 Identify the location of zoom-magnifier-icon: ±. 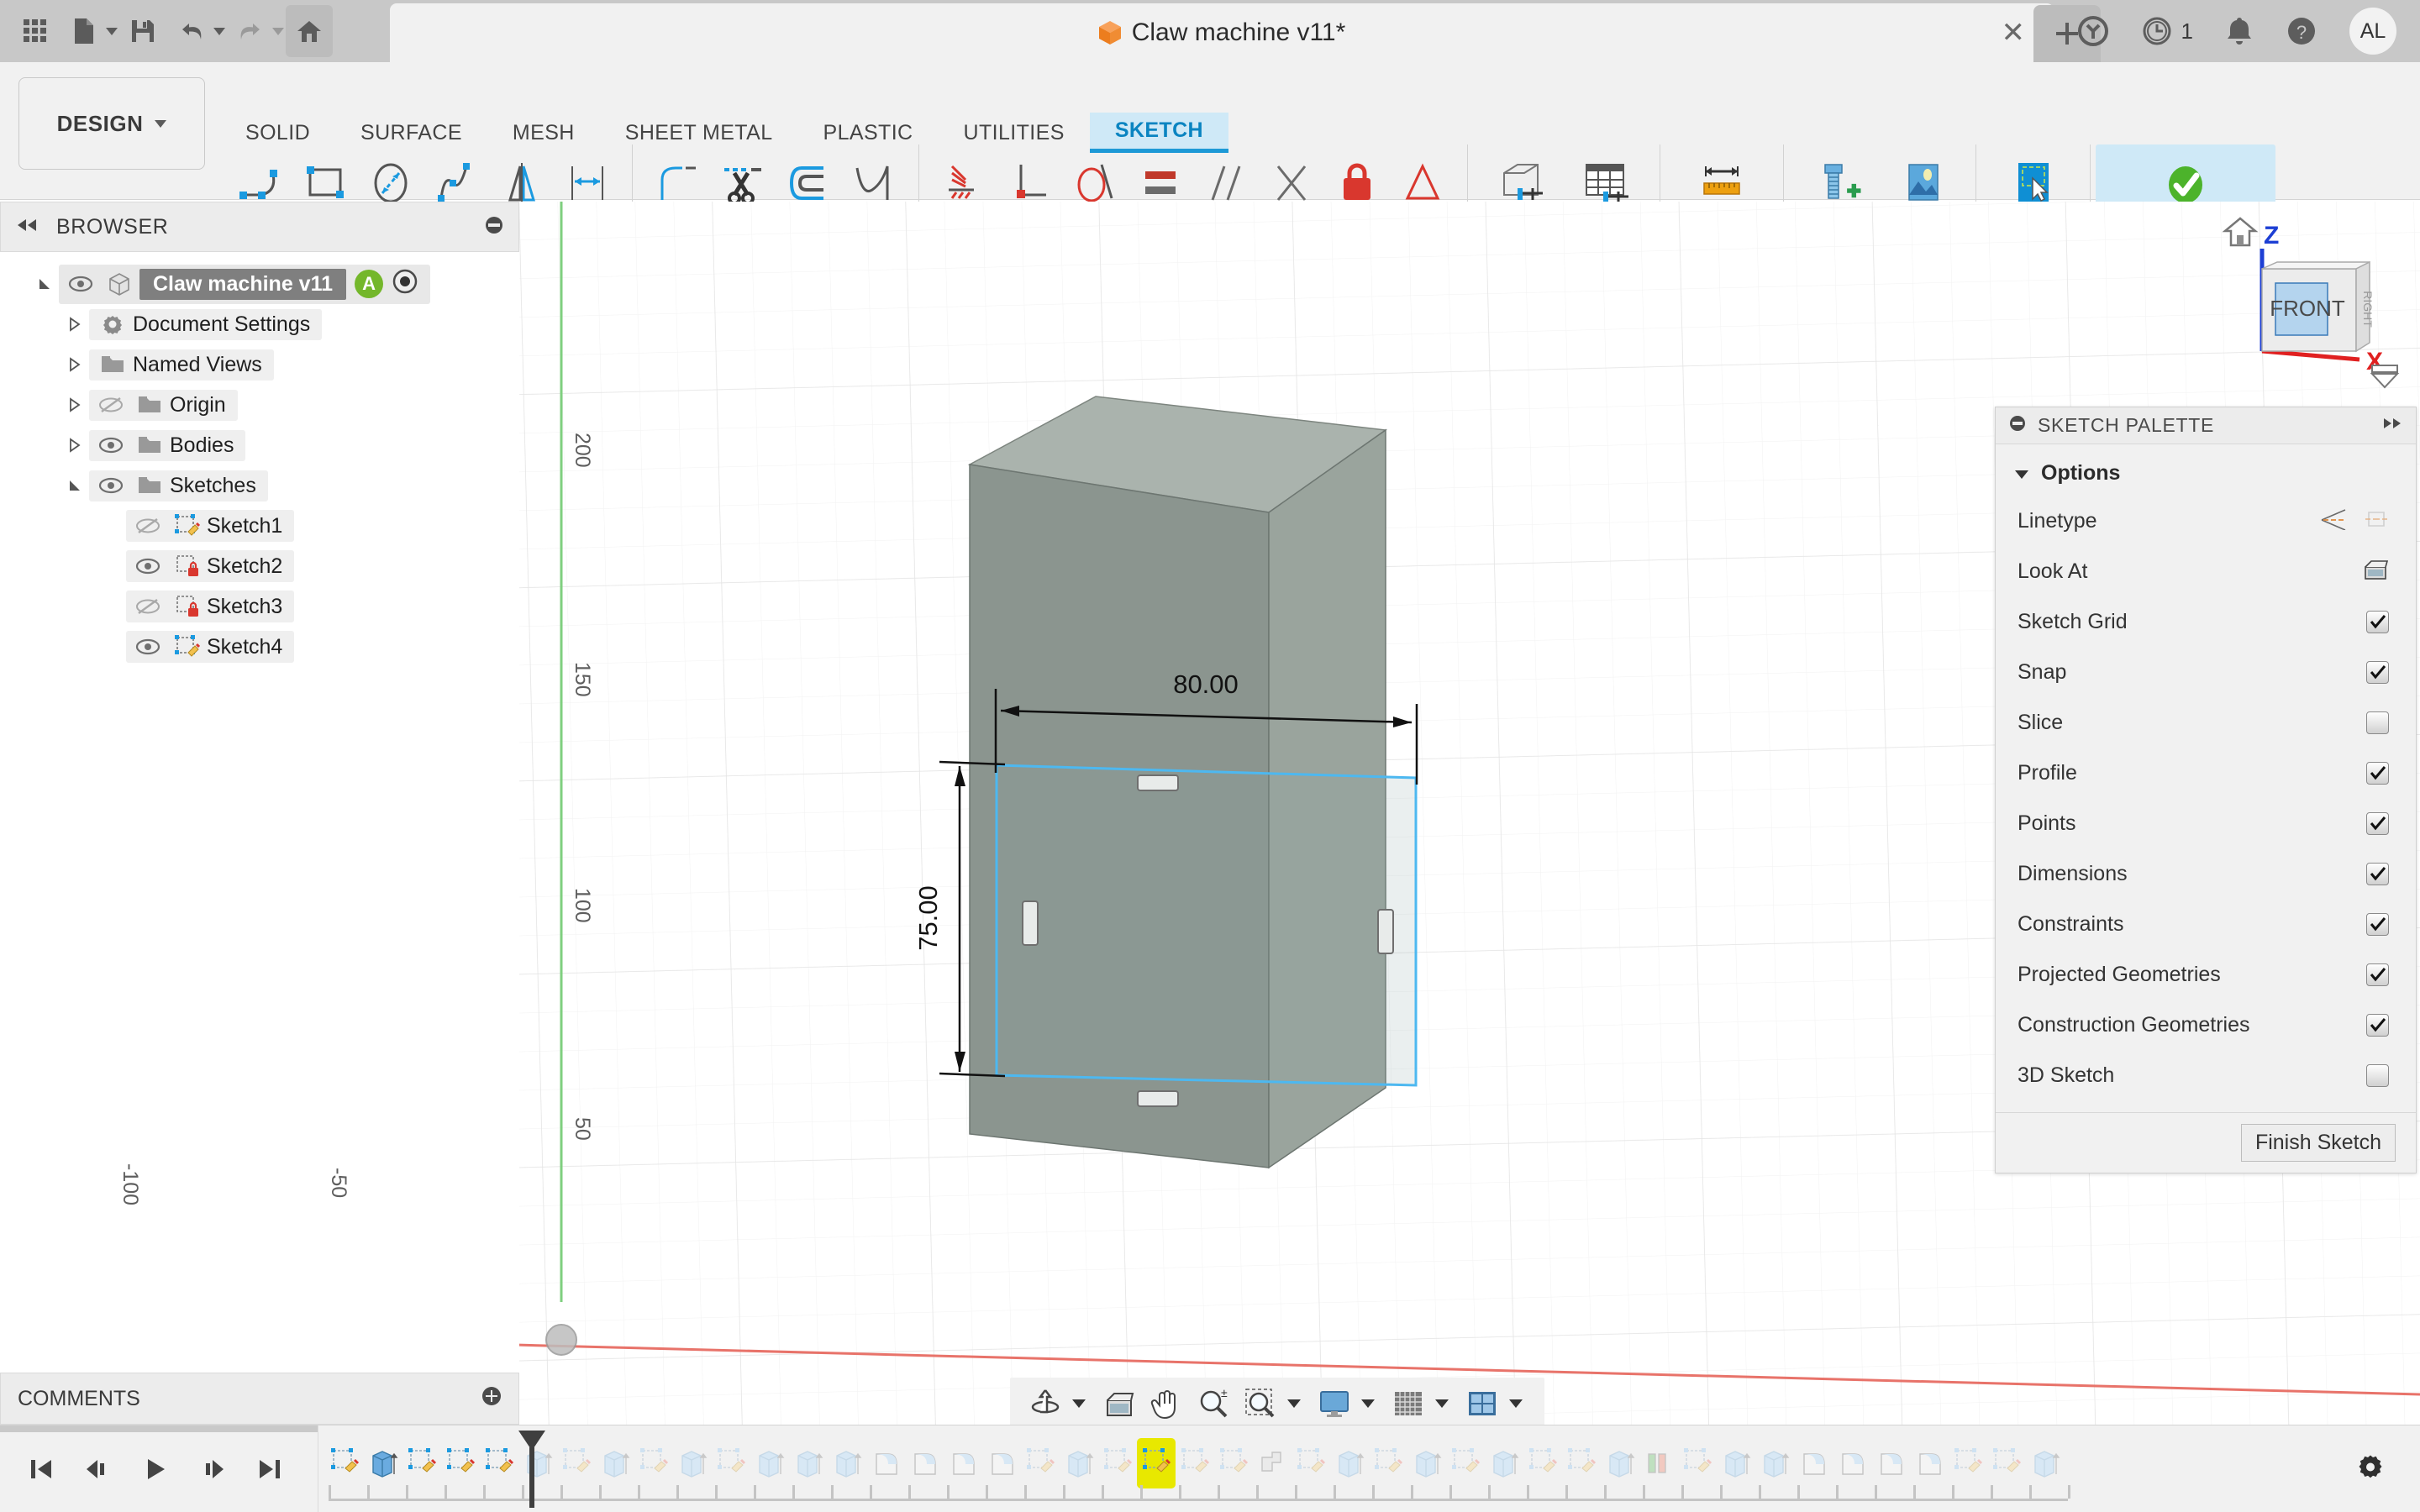
(1213, 1403).